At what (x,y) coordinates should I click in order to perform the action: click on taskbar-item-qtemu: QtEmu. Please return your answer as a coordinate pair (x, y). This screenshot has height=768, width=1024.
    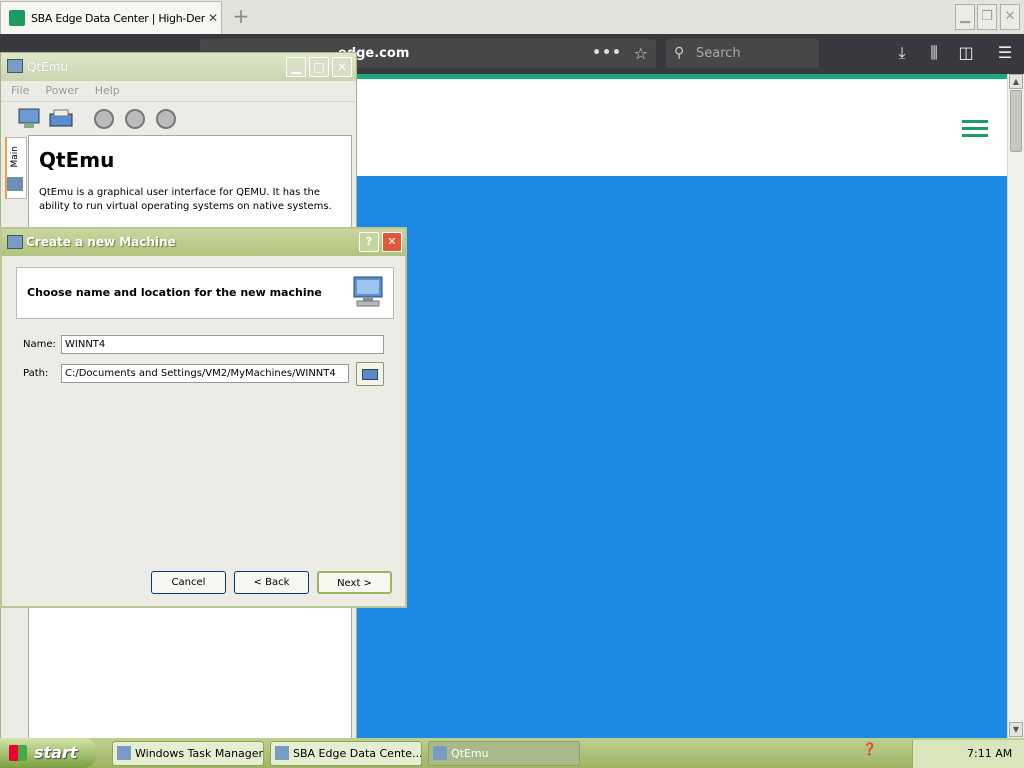
    Looking at the image, I should click on (504, 753).